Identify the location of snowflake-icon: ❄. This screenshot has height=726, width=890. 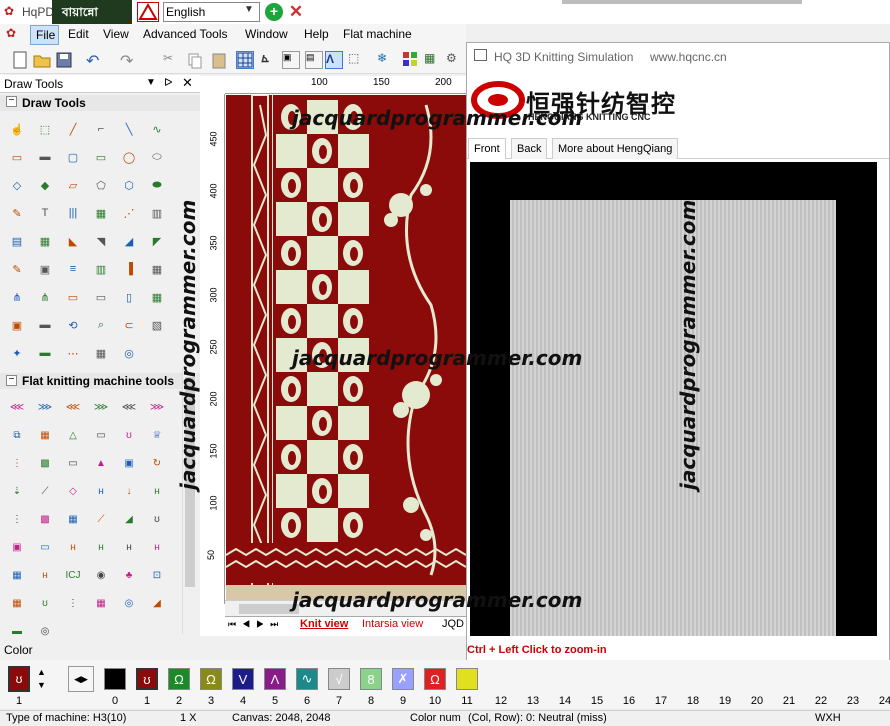
(386, 60).